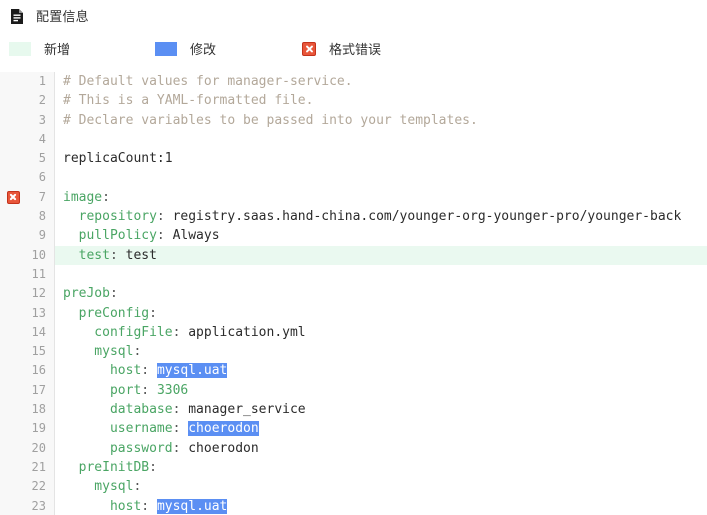 This screenshot has height=515, width=707. I want to click on line-number: 11, so click(40, 274).